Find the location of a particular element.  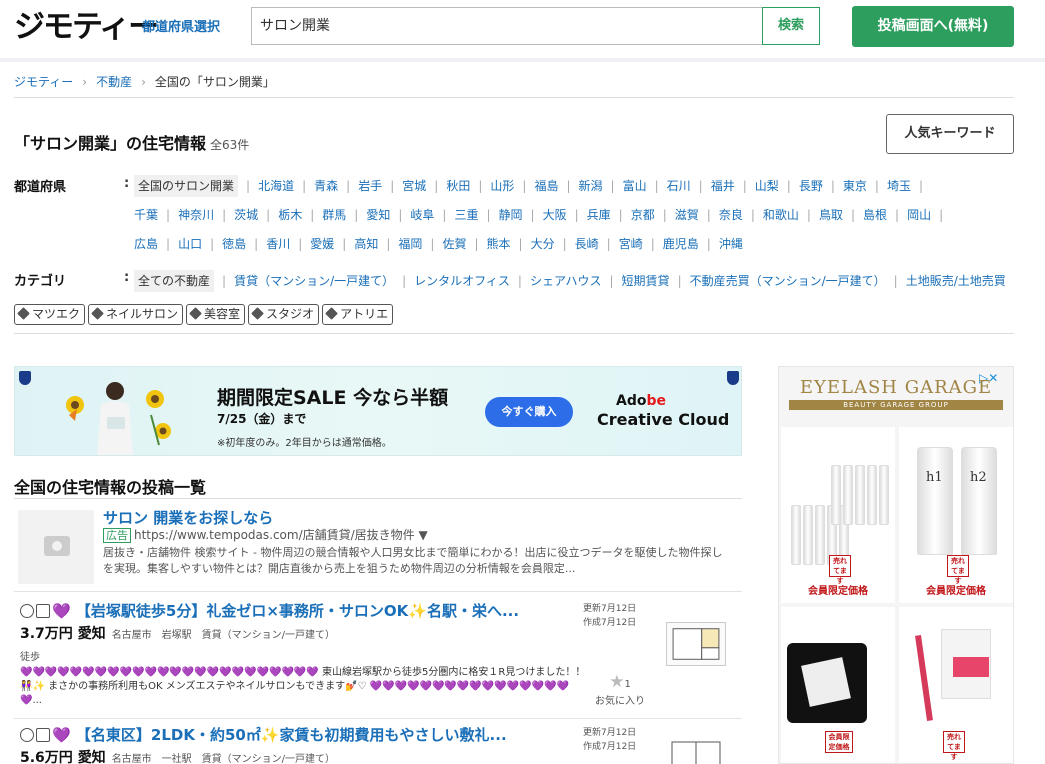

site-logo: ジモティー is located at coordinates (86, 27).